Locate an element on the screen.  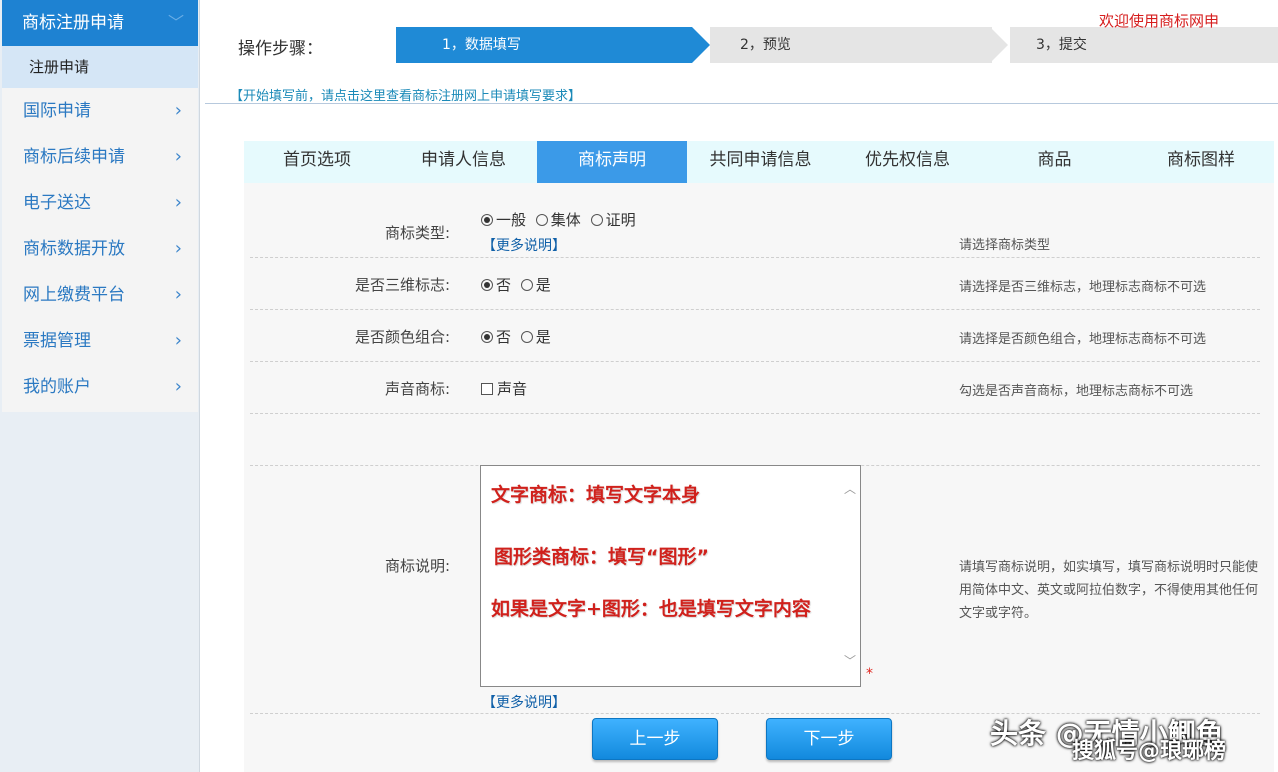
step-preview: 2，预览 is located at coordinates (851, 45).